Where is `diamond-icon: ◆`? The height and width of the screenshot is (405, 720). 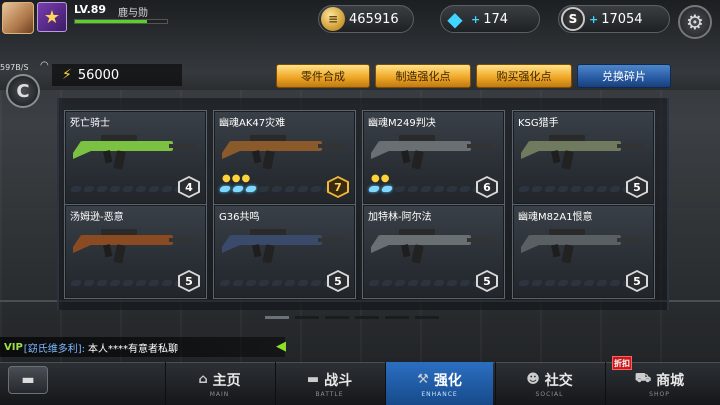 diamond-icon: ◆ is located at coordinates (455, 19).